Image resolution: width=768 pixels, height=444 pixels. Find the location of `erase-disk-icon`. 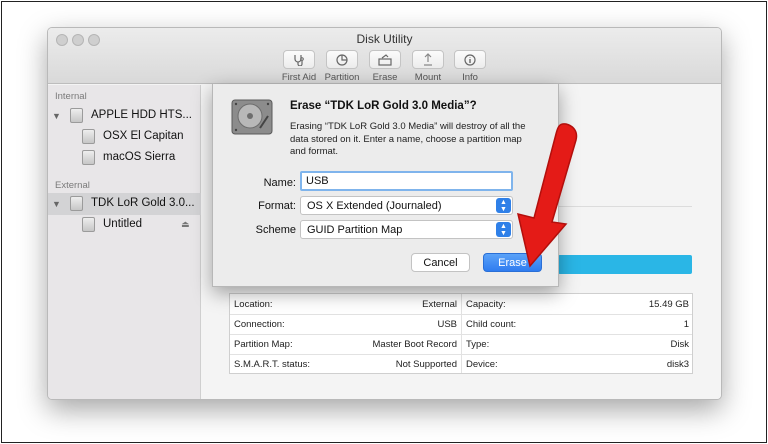

erase-disk-icon is located at coordinates (385, 59).